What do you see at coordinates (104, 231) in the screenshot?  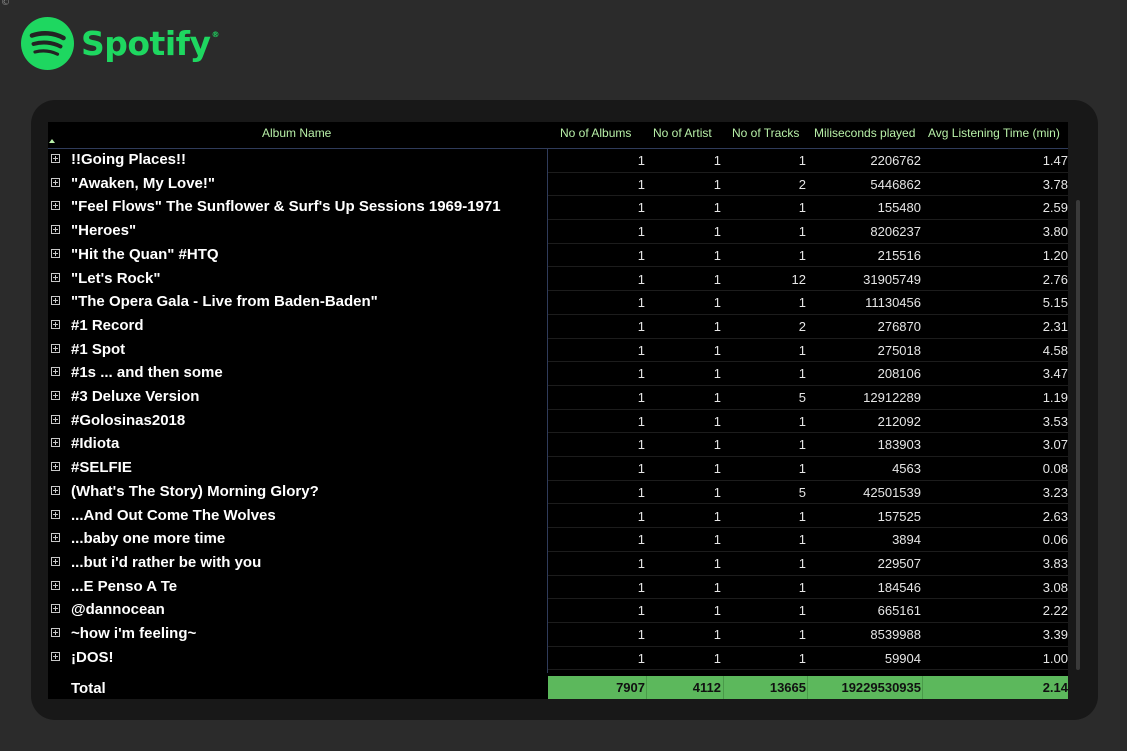 I see `album-name-cell: "Heroes"` at bounding box center [104, 231].